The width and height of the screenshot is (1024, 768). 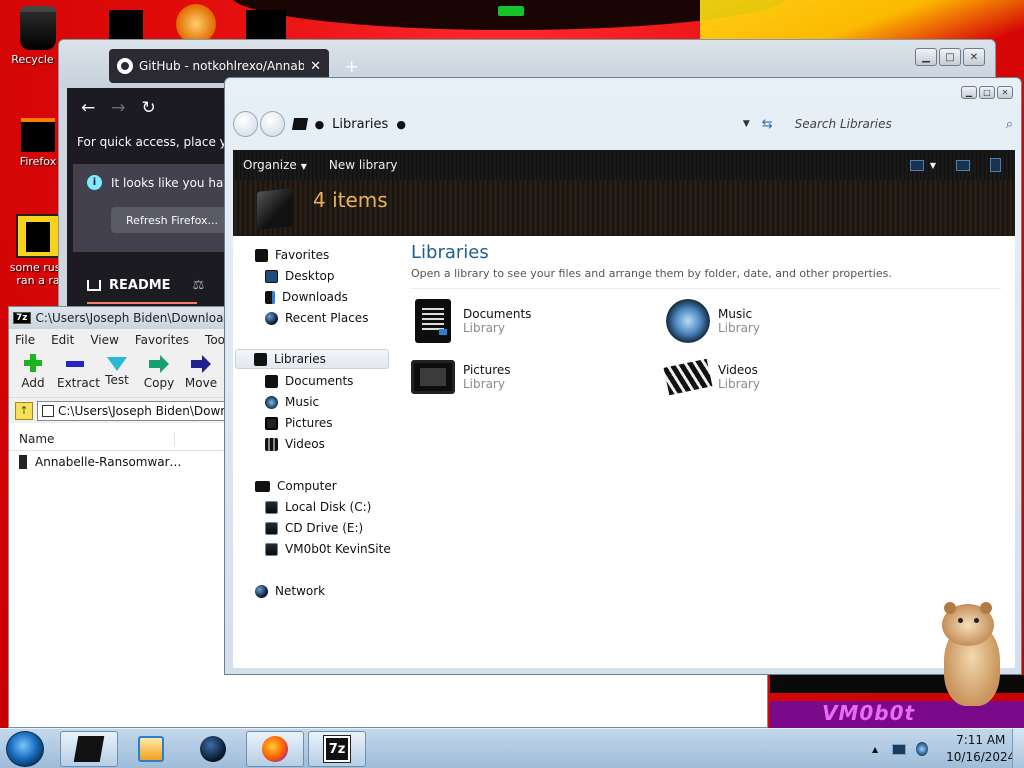 What do you see at coordinates (306, 297) in the screenshot?
I see `nav-downloads: Downloads` at bounding box center [306, 297].